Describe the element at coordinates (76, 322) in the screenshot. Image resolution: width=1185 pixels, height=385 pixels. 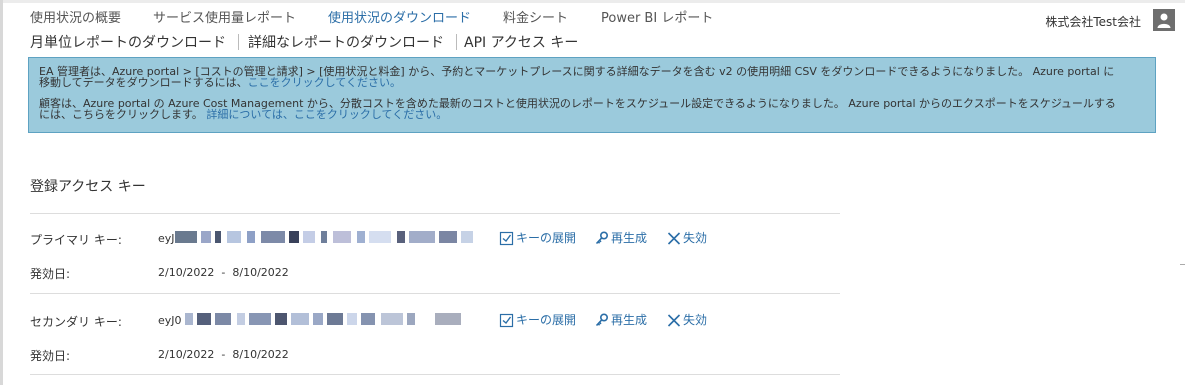
I see `secondary-key-label: セカンダリ キー:` at that location.